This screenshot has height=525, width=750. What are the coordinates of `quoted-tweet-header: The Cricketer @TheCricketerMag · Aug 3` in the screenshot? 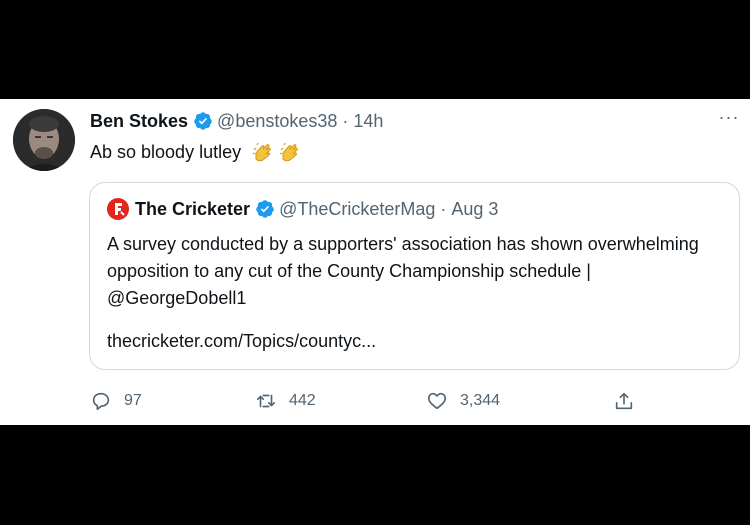 It's located at (302, 209).